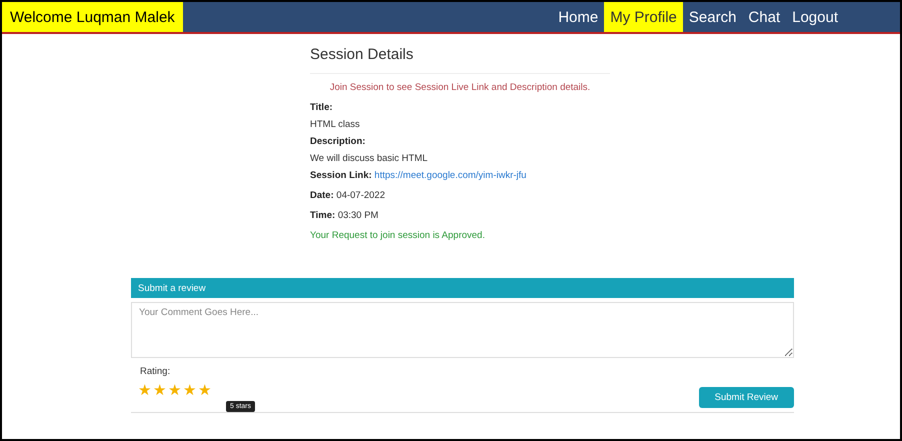 The width and height of the screenshot is (902, 441). Describe the element at coordinates (156, 371) in the screenshot. I see `rating-label: Rating:` at that location.